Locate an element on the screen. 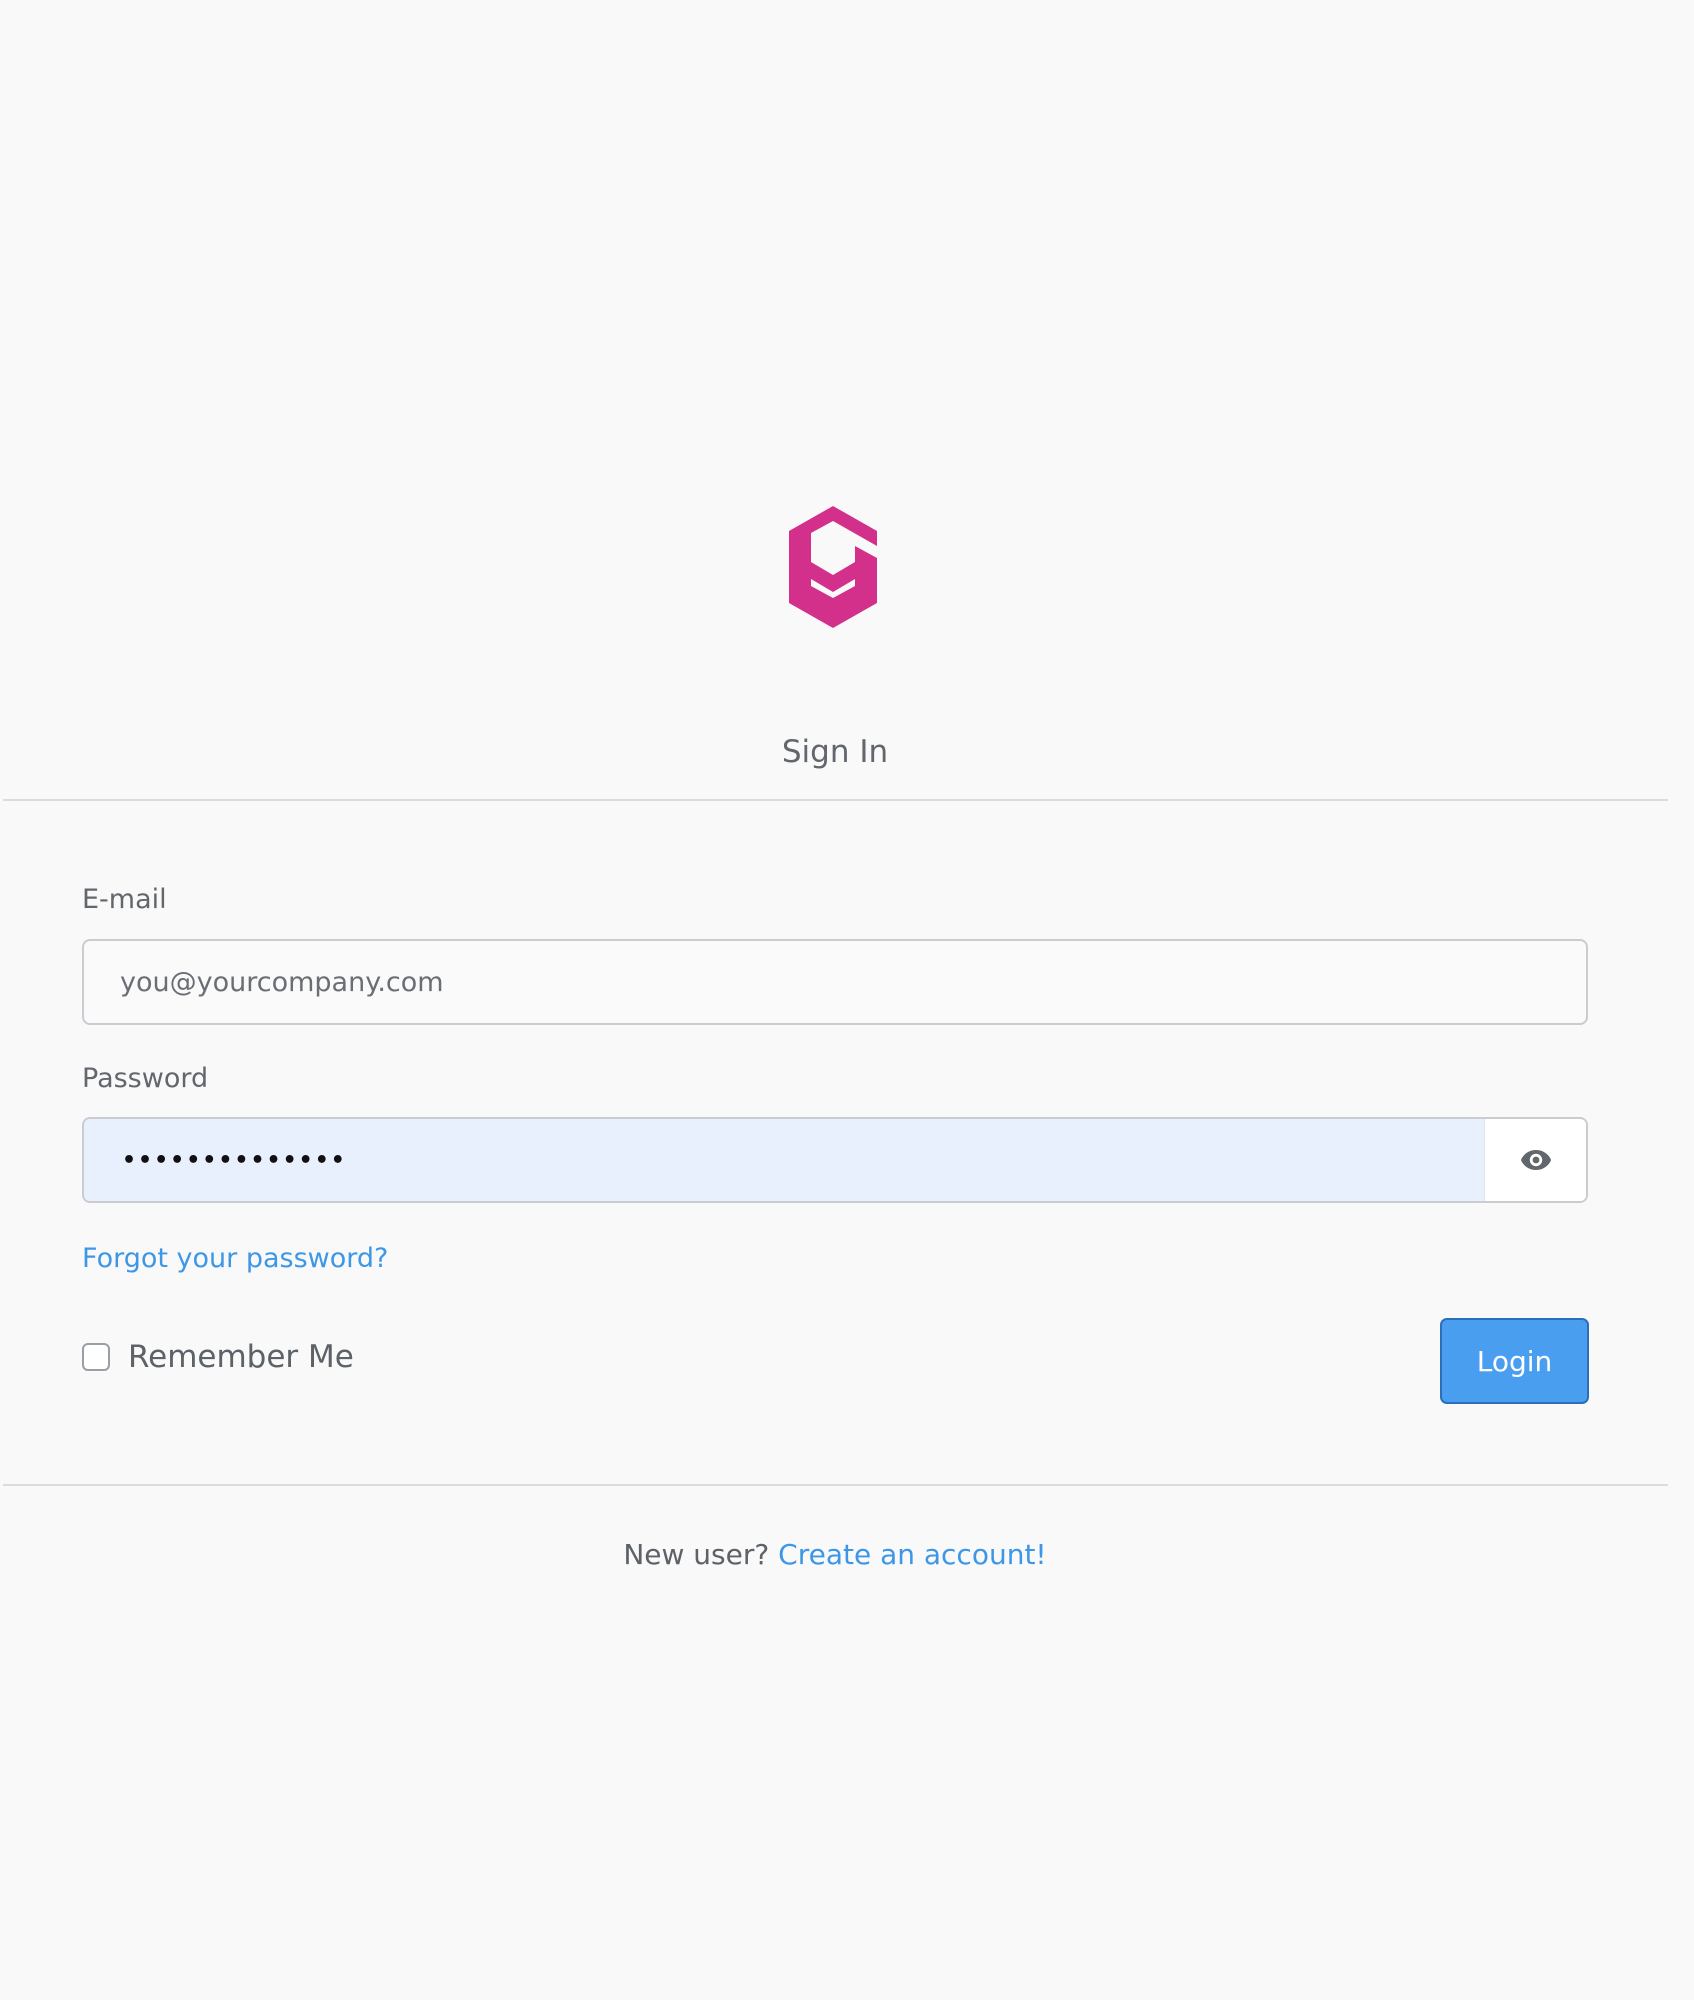 The height and width of the screenshot is (2000, 1694). footer-divider is located at coordinates (835, 1485).